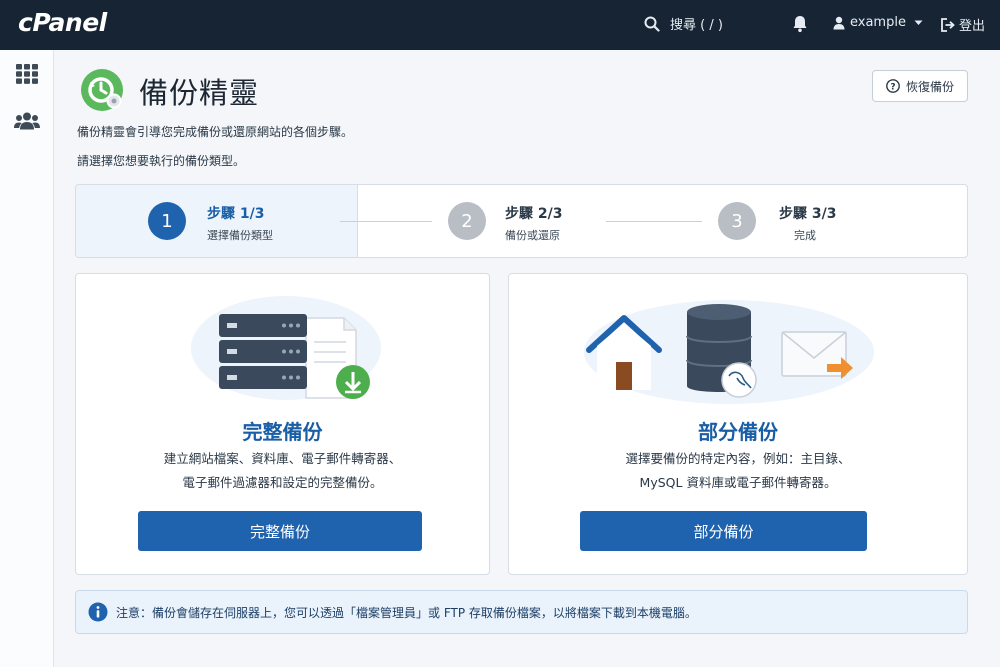 Image resolution: width=1000 pixels, height=667 pixels. I want to click on step-3-number: 3, so click(737, 221).